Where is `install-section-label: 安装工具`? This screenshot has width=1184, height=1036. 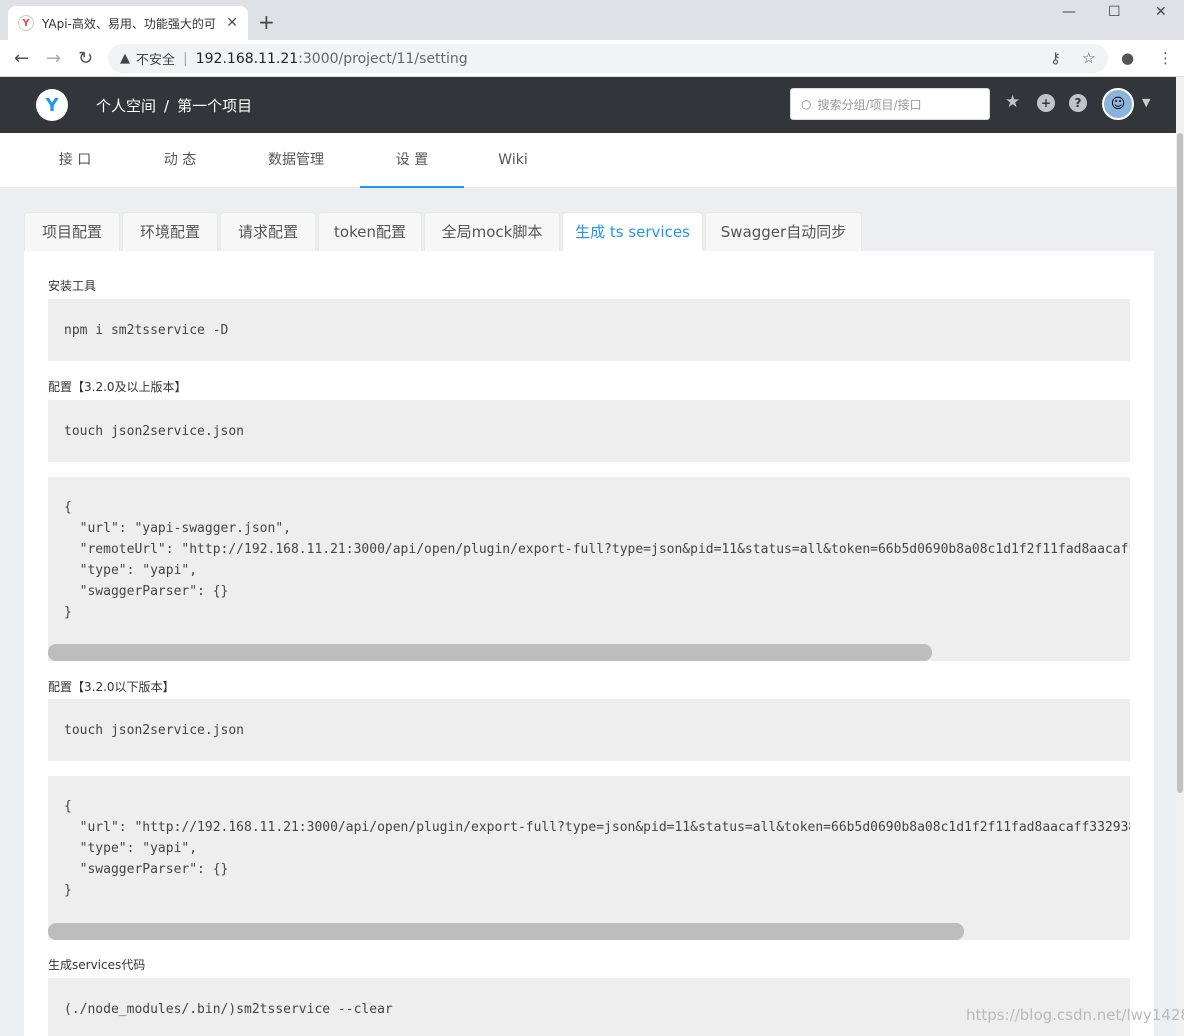
install-section-label: 安装工具 is located at coordinates (72, 286).